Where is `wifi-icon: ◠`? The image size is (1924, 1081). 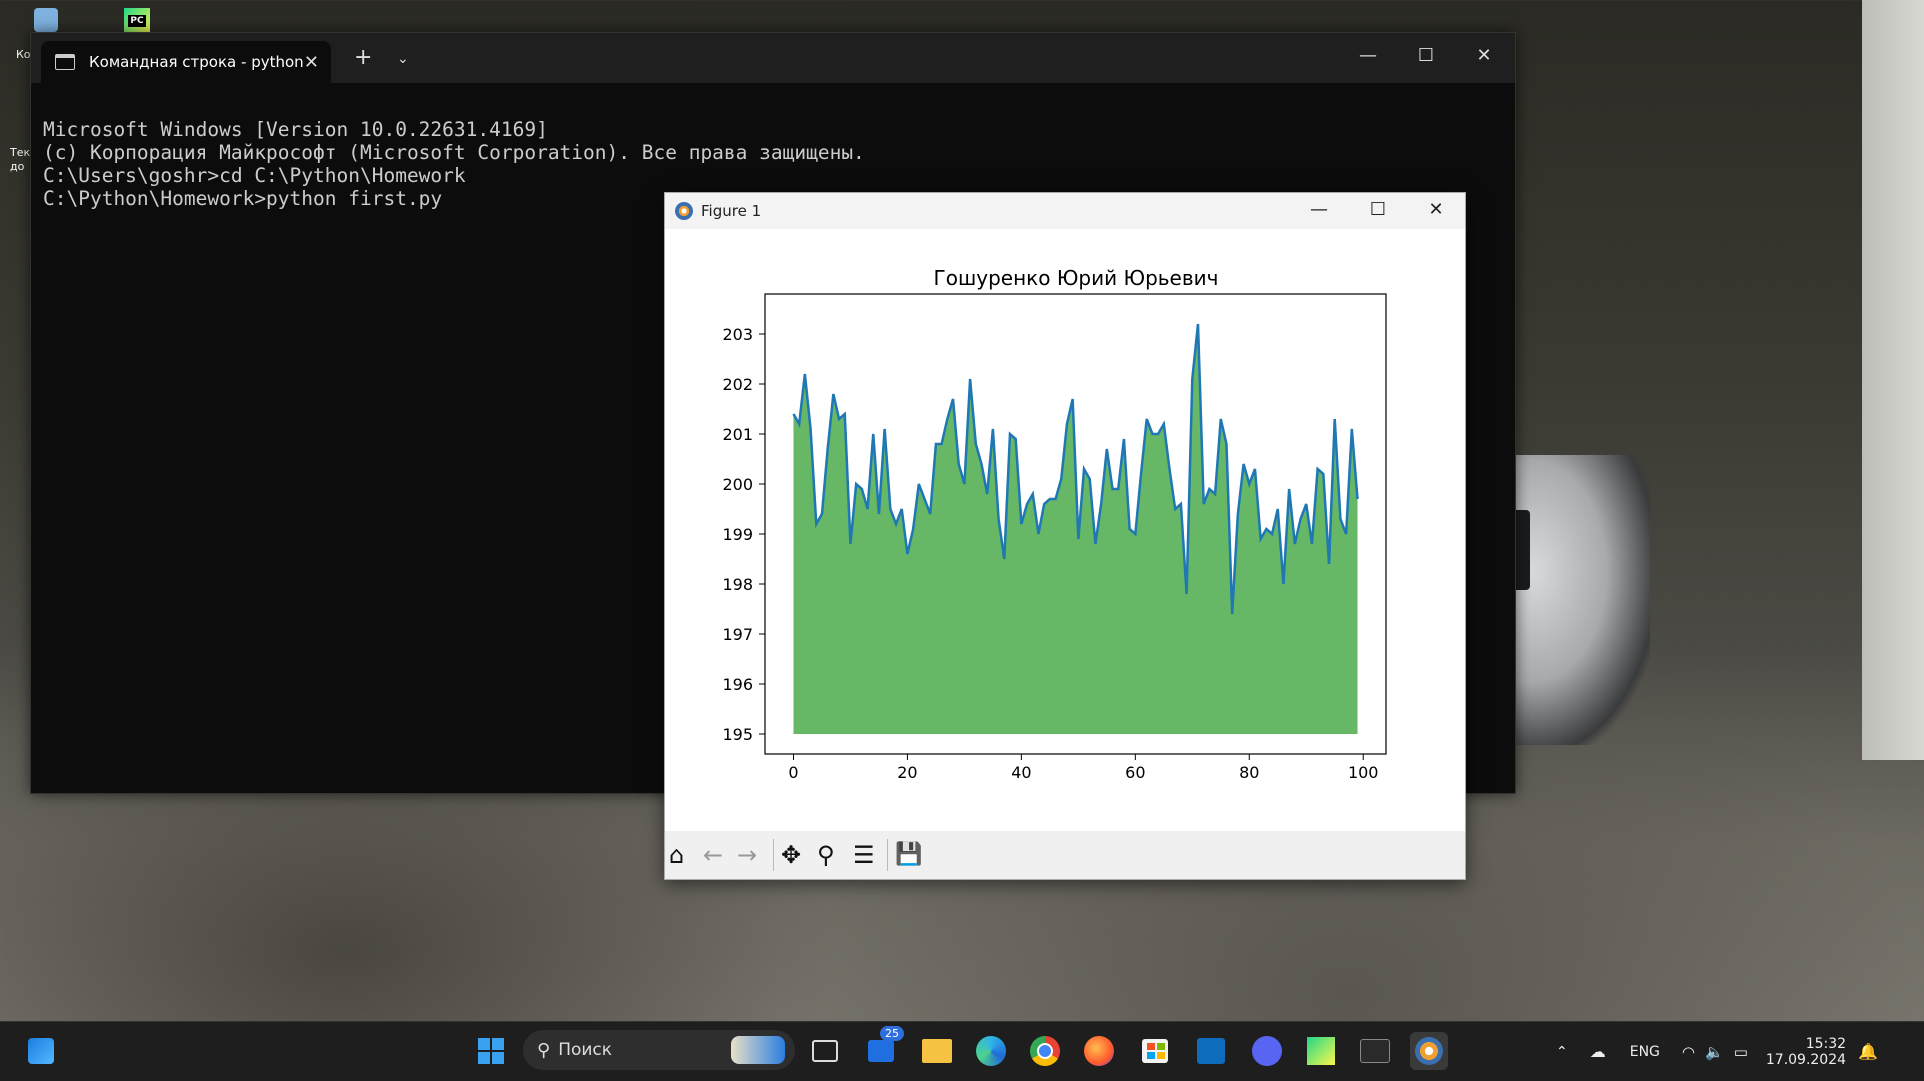
wifi-icon: ◠ is located at coordinates (1688, 1052).